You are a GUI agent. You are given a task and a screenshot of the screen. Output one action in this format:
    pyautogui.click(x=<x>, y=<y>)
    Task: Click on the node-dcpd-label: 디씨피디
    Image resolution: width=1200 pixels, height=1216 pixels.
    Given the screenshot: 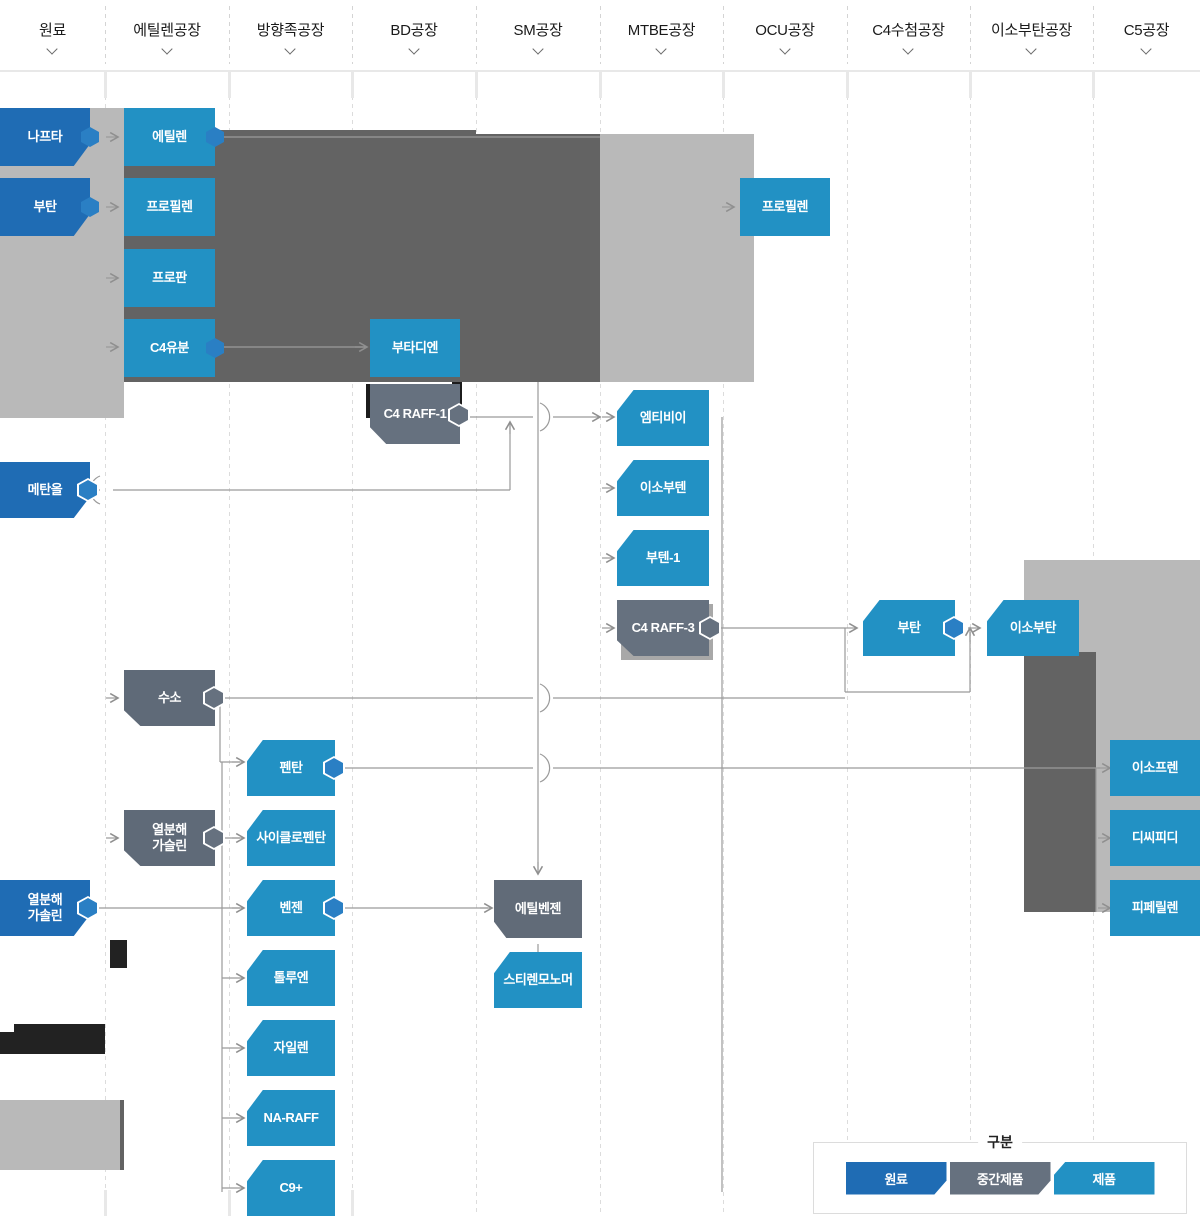 What is the action you would take?
    pyautogui.click(x=1155, y=838)
    